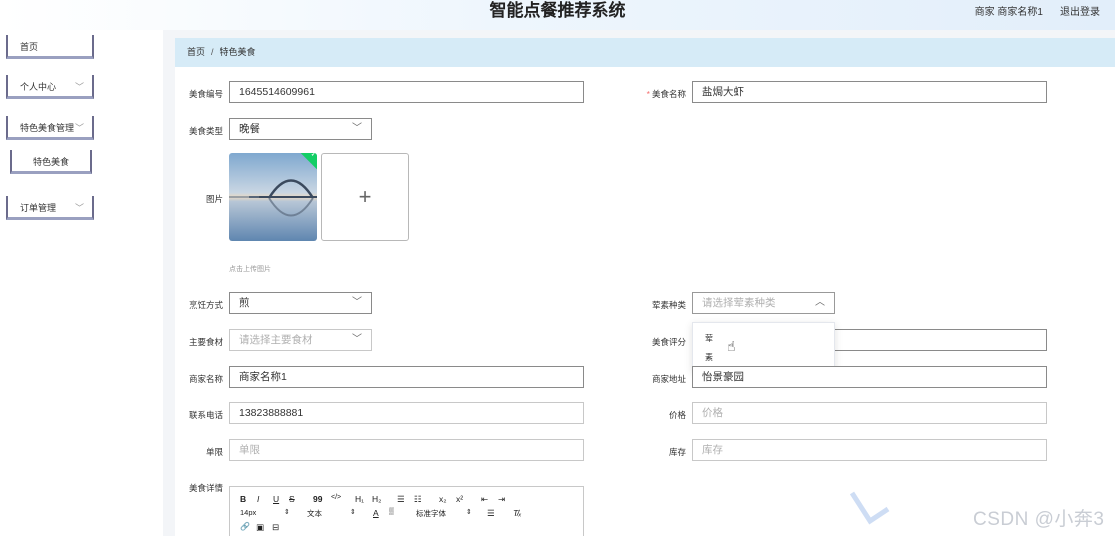 Image resolution: width=1115 pixels, height=536 pixels. Describe the element at coordinates (501, 499) in the screenshot. I see `indent-button: ⇥` at that location.